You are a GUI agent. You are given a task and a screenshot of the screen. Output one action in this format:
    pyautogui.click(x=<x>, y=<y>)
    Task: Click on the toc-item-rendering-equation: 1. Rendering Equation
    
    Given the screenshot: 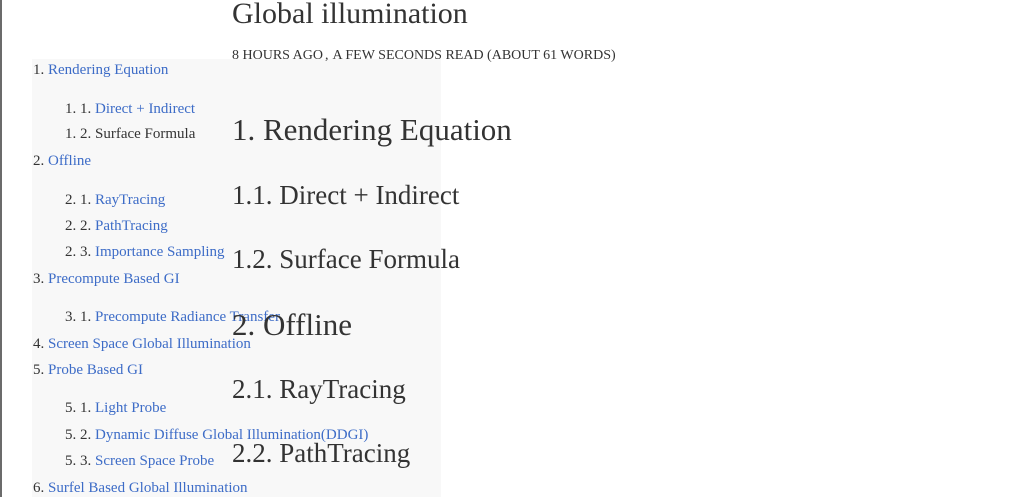 What is the action you would take?
    pyautogui.click(x=100, y=70)
    